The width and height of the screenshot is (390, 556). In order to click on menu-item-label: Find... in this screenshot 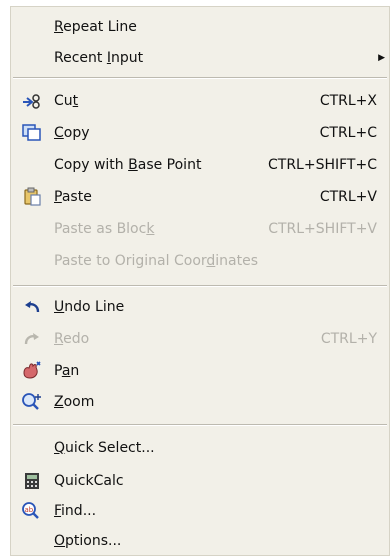, I will do `click(75, 510)`.